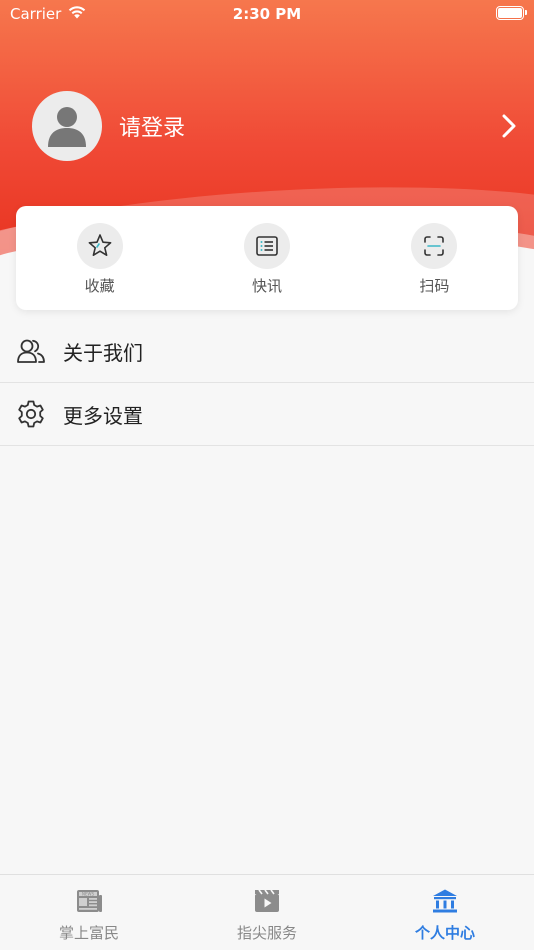 The width and height of the screenshot is (534, 950). What do you see at coordinates (511, 13) in the screenshot?
I see `battery-icon` at bounding box center [511, 13].